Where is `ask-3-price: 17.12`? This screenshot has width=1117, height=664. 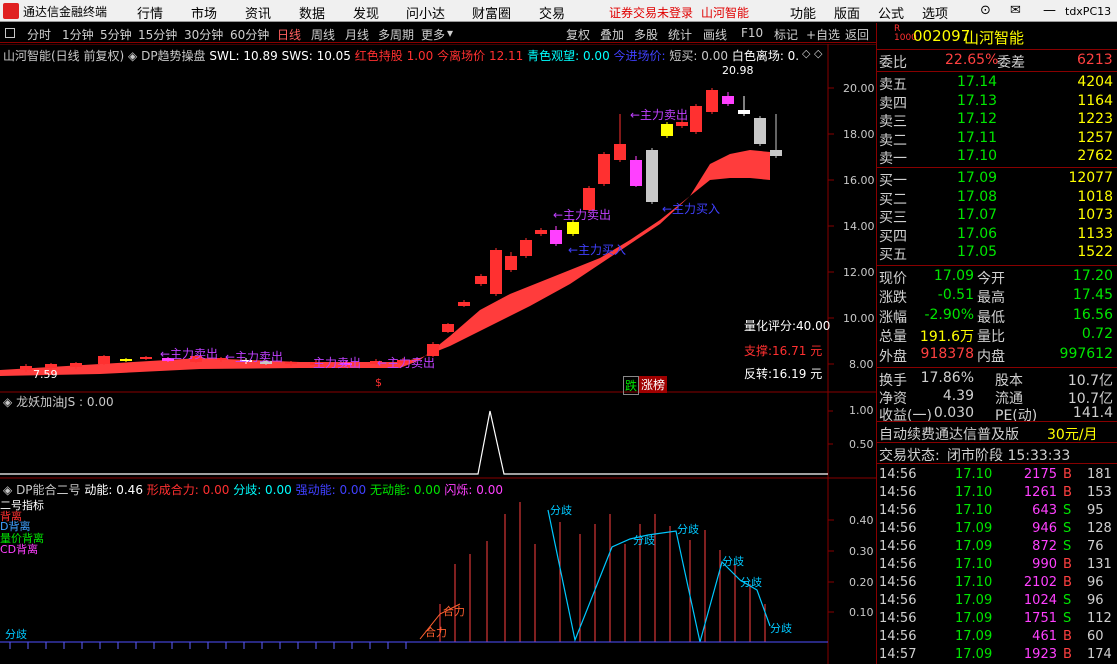
ask-3-price: 17.12 is located at coordinates (977, 119).